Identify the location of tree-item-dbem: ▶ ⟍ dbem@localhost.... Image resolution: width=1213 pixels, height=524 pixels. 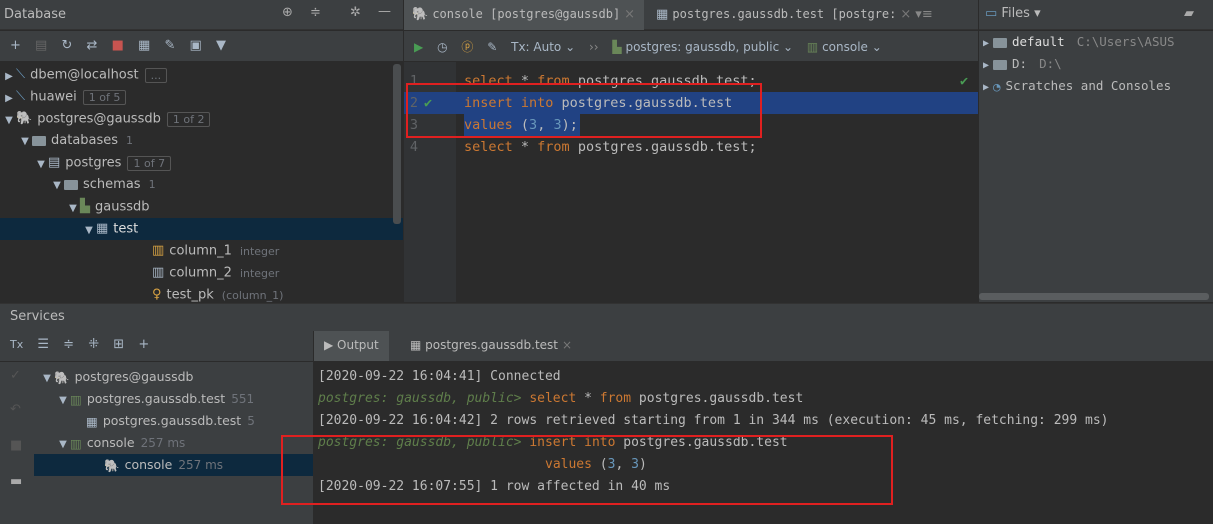
(201, 75).